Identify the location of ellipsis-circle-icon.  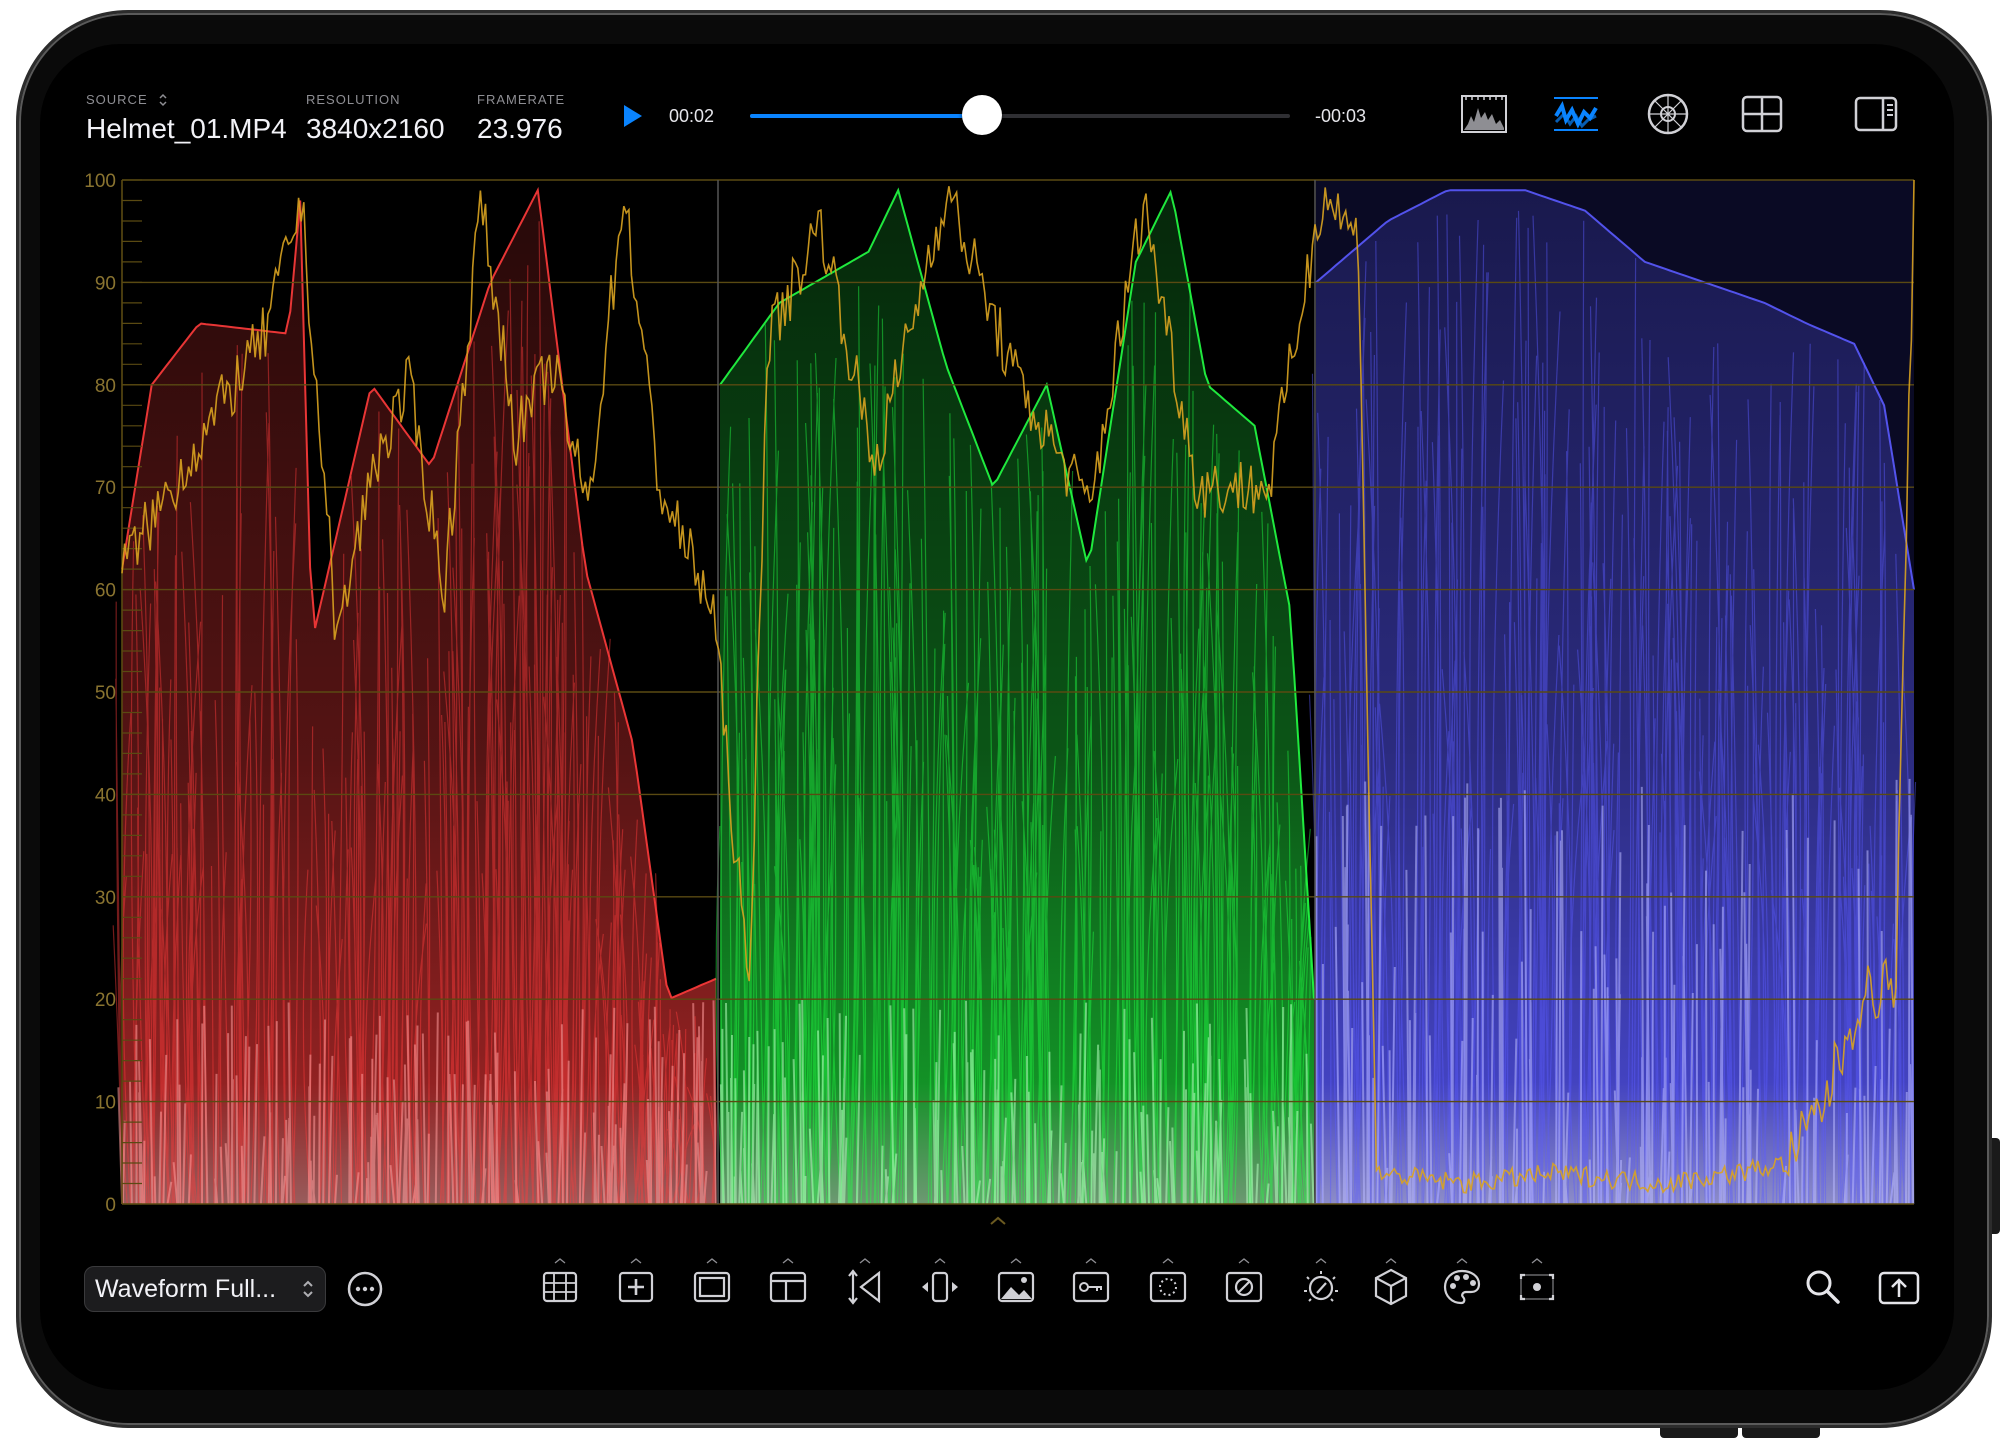
(365, 1289).